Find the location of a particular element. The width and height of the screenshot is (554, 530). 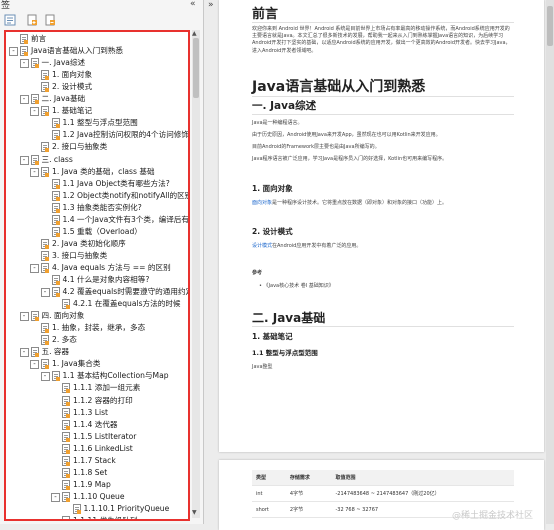

outline-item: 1.1.8 Set is located at coordinates (97, 473).